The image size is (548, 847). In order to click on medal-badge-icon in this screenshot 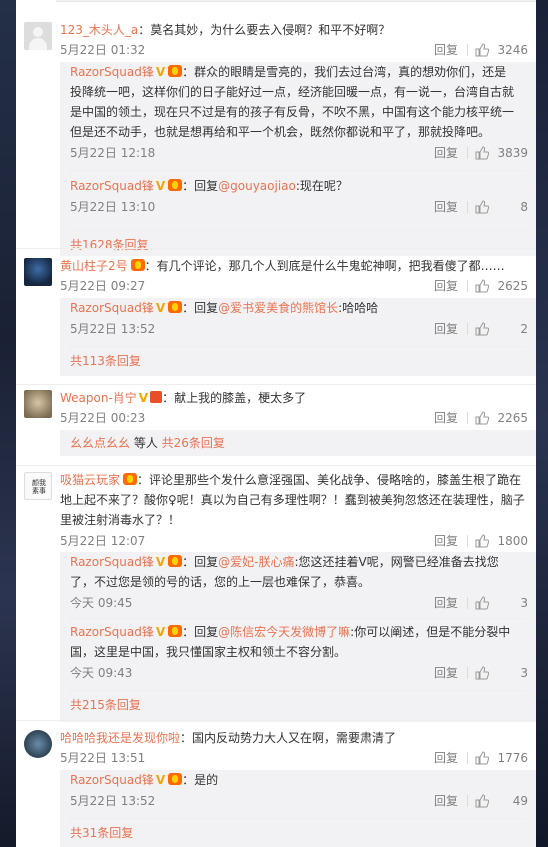, I will do `click(156, 397)`.